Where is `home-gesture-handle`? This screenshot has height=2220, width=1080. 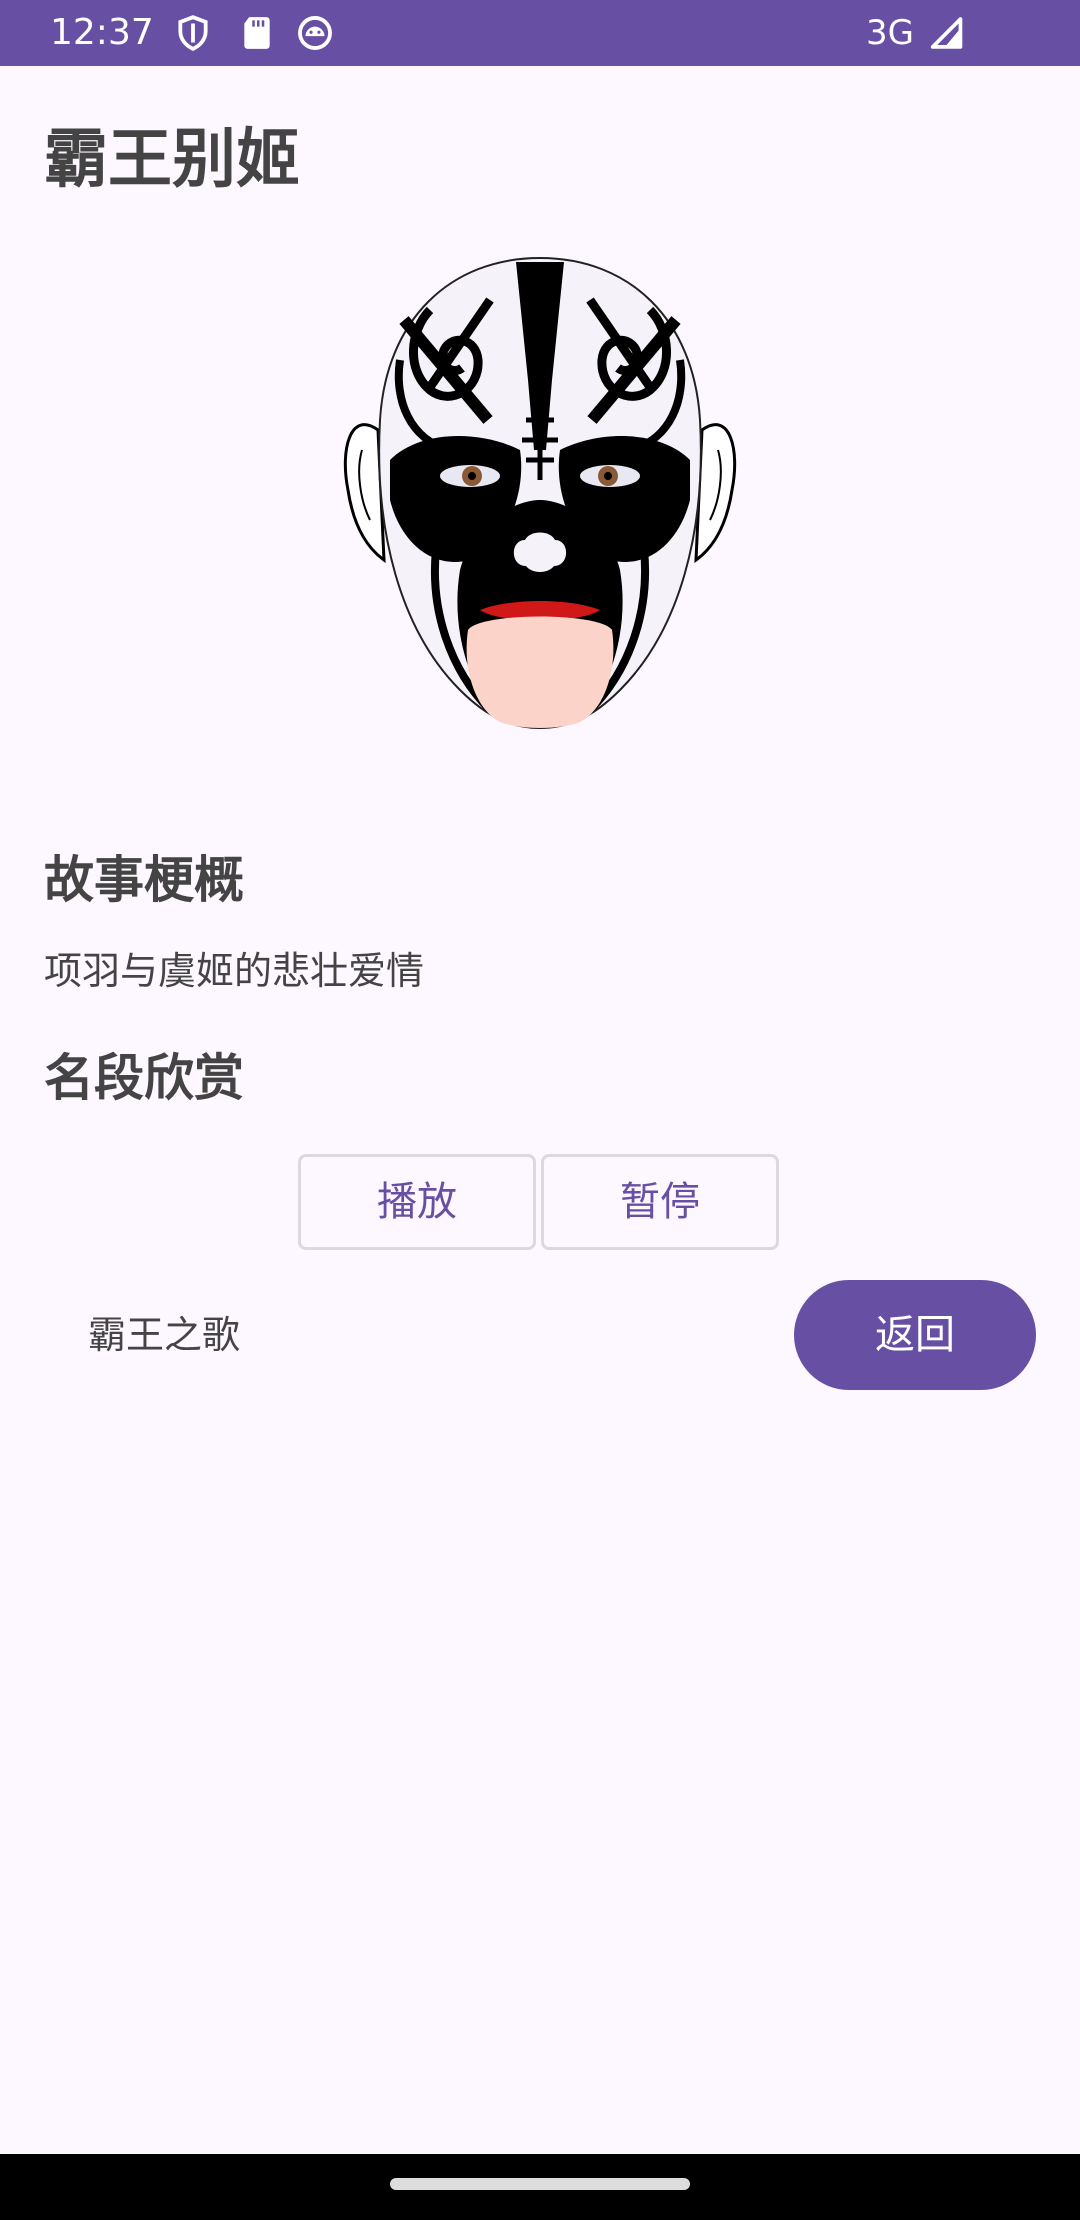
home-gesture-handle is located at coordinates (540, 2184).